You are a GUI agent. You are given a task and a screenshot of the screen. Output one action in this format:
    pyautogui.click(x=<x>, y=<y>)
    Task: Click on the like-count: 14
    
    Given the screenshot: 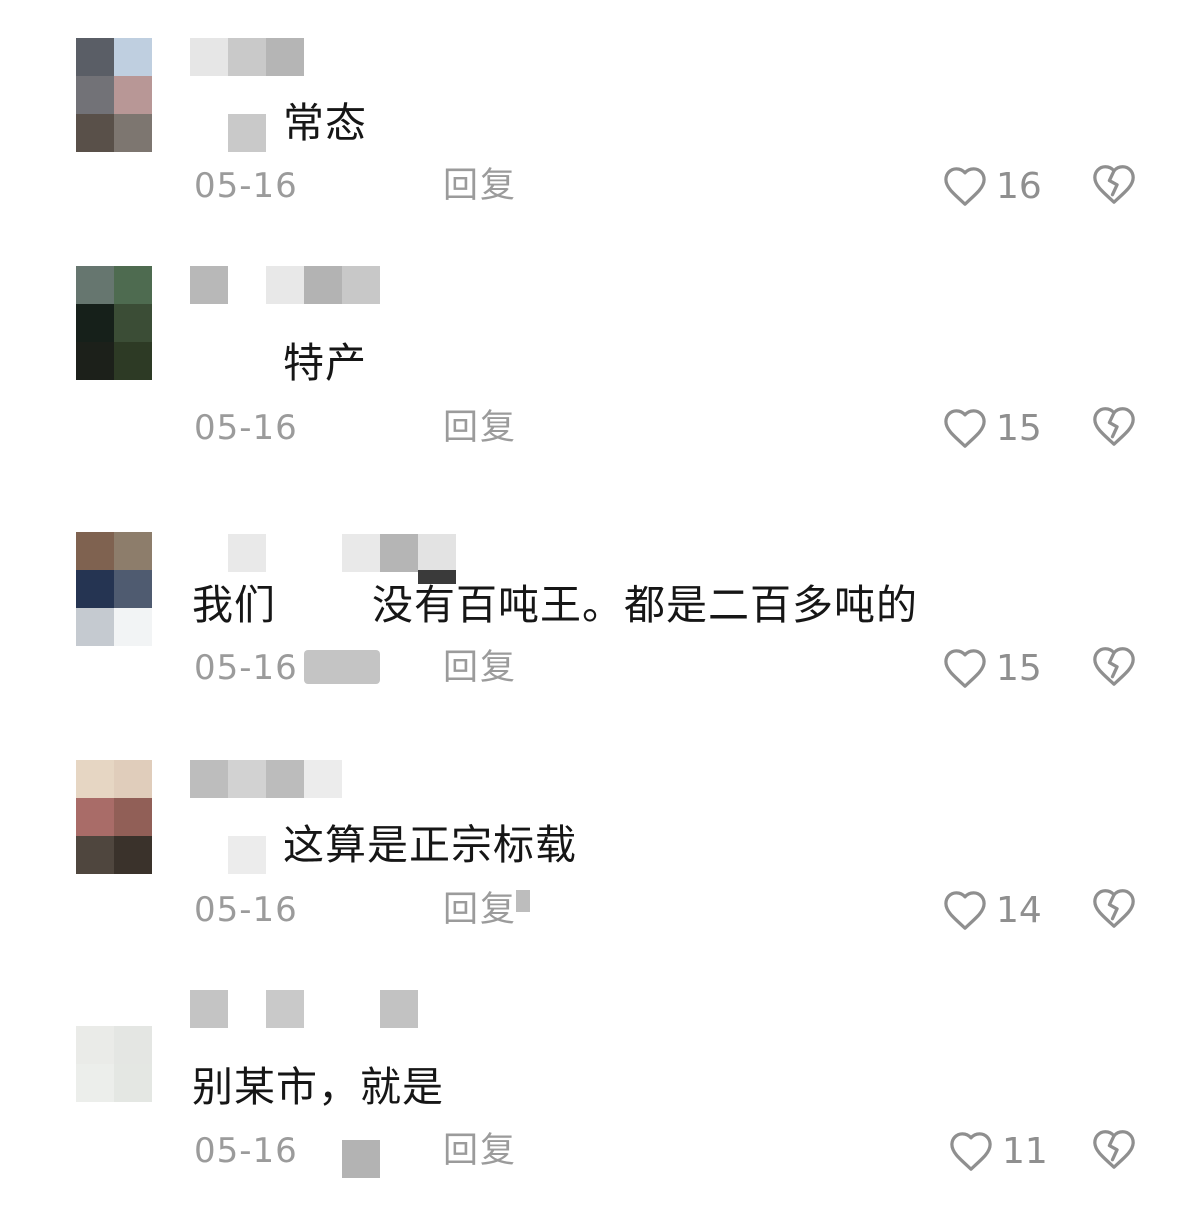 What is the action you would take?
    pyautogui.click(x=1019, y=910)
    